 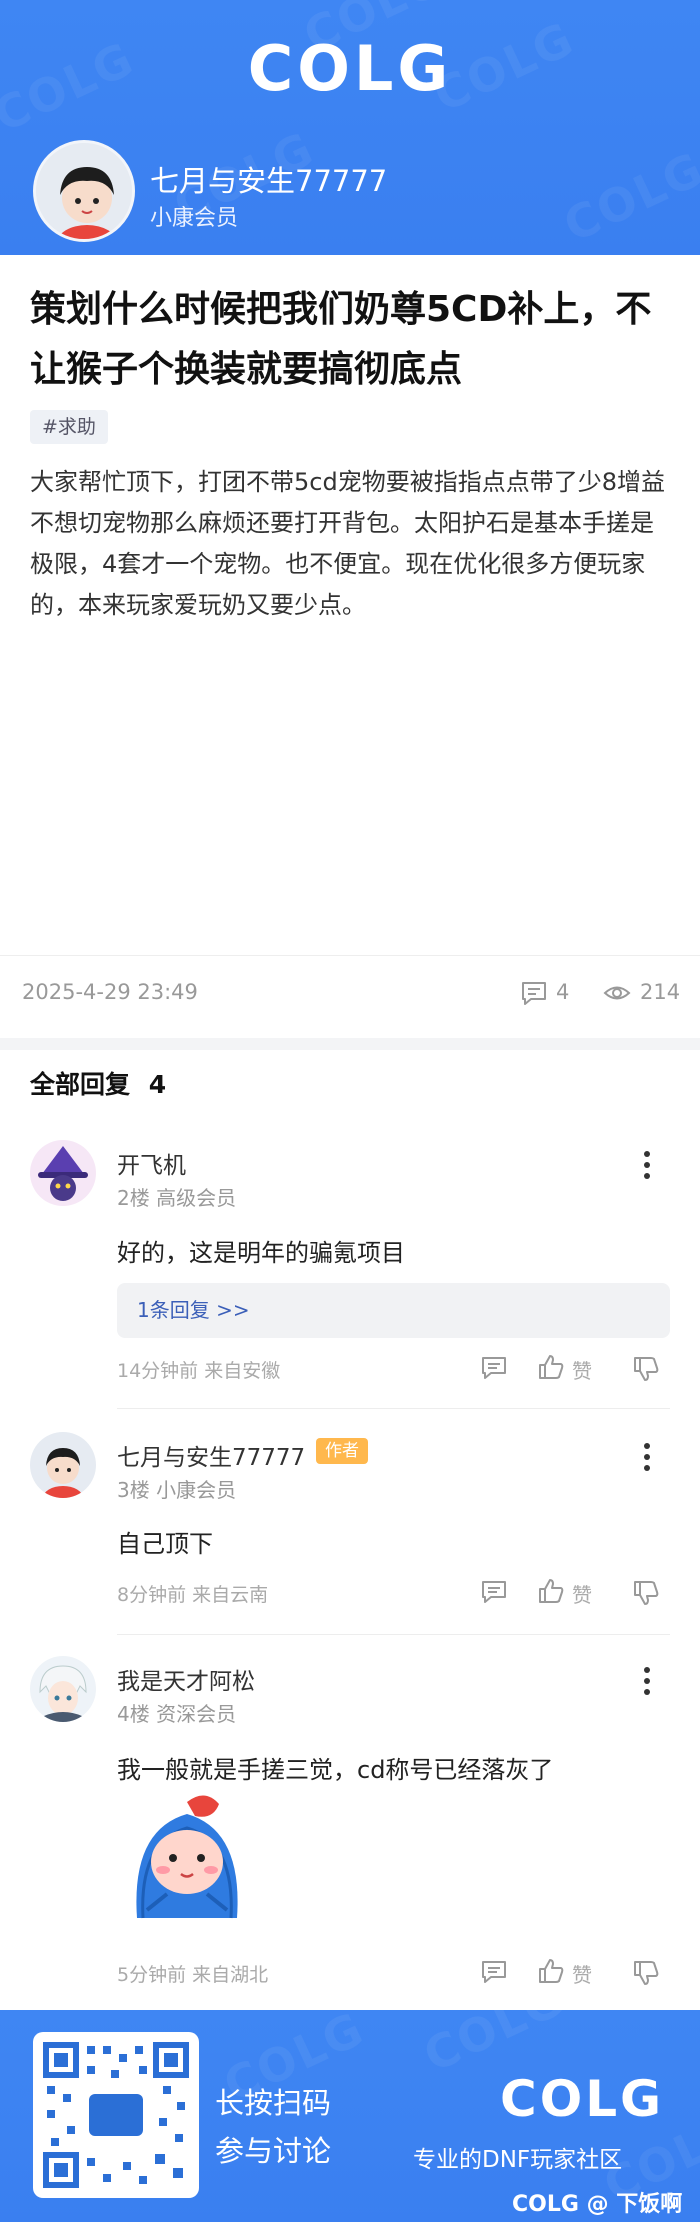 What do you see at coordinates (268, 179) in the screenshot?
I see `author-name: 七月与安生77777` at bounding box center [268, 179].